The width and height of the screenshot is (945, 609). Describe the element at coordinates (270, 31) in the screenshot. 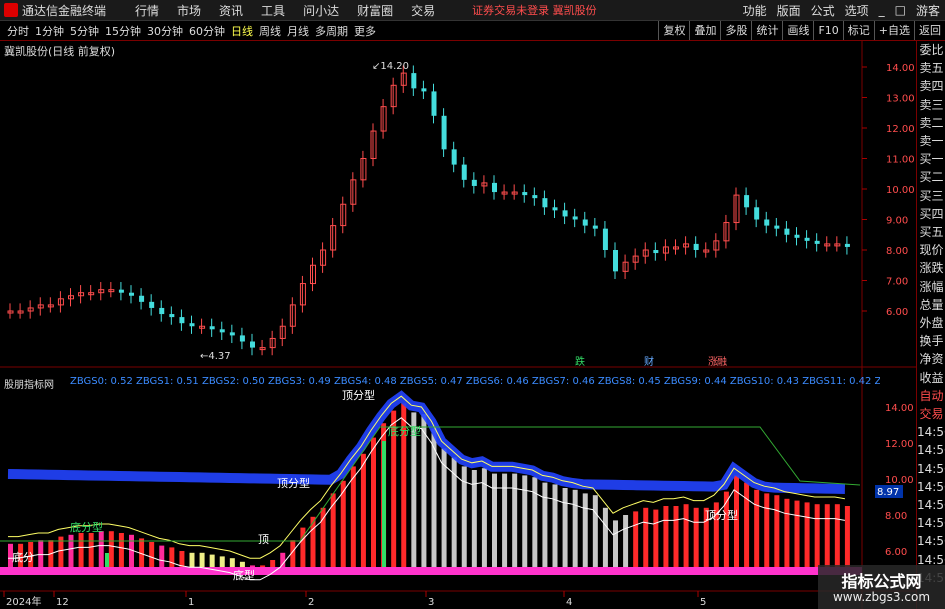

I see `period-tab-7: 周线` at that location.